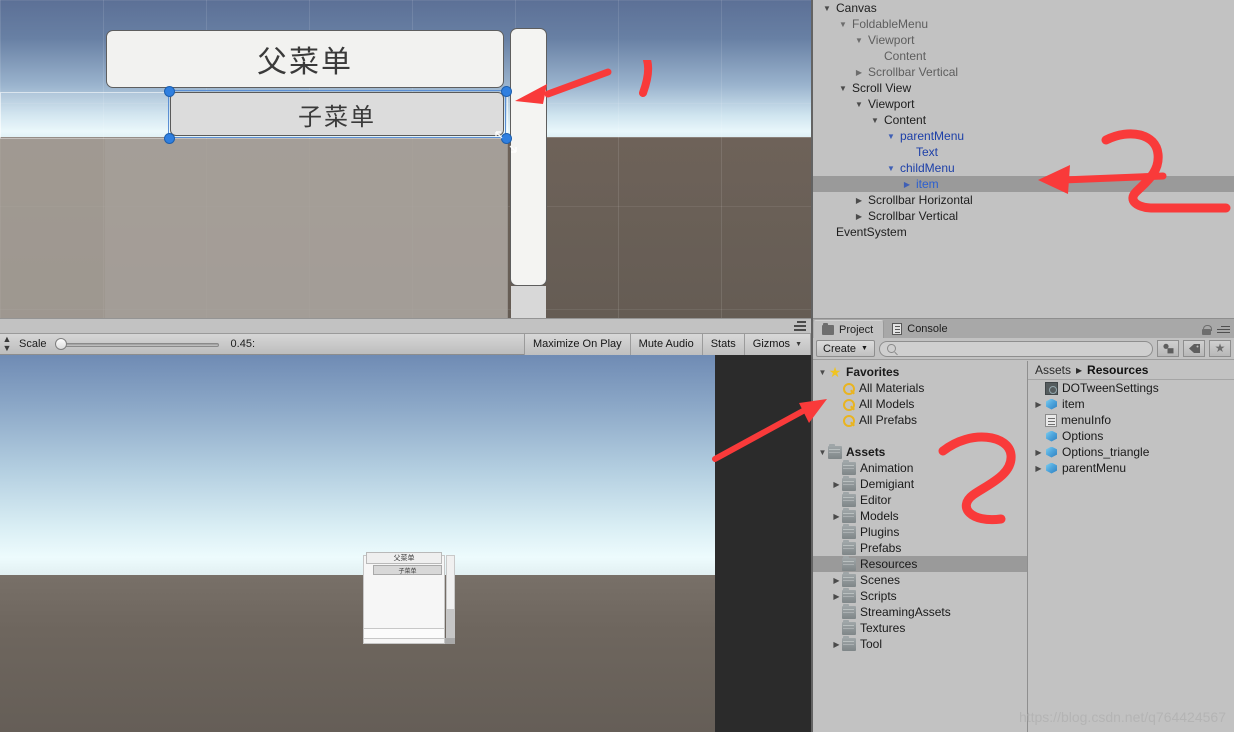 This screenshot has width=1234, height=732. Describe the element at coordinates (1023, 8) in the screenshot. I see `hierarchy-row-canvas: ▼ Canvas` at that location.